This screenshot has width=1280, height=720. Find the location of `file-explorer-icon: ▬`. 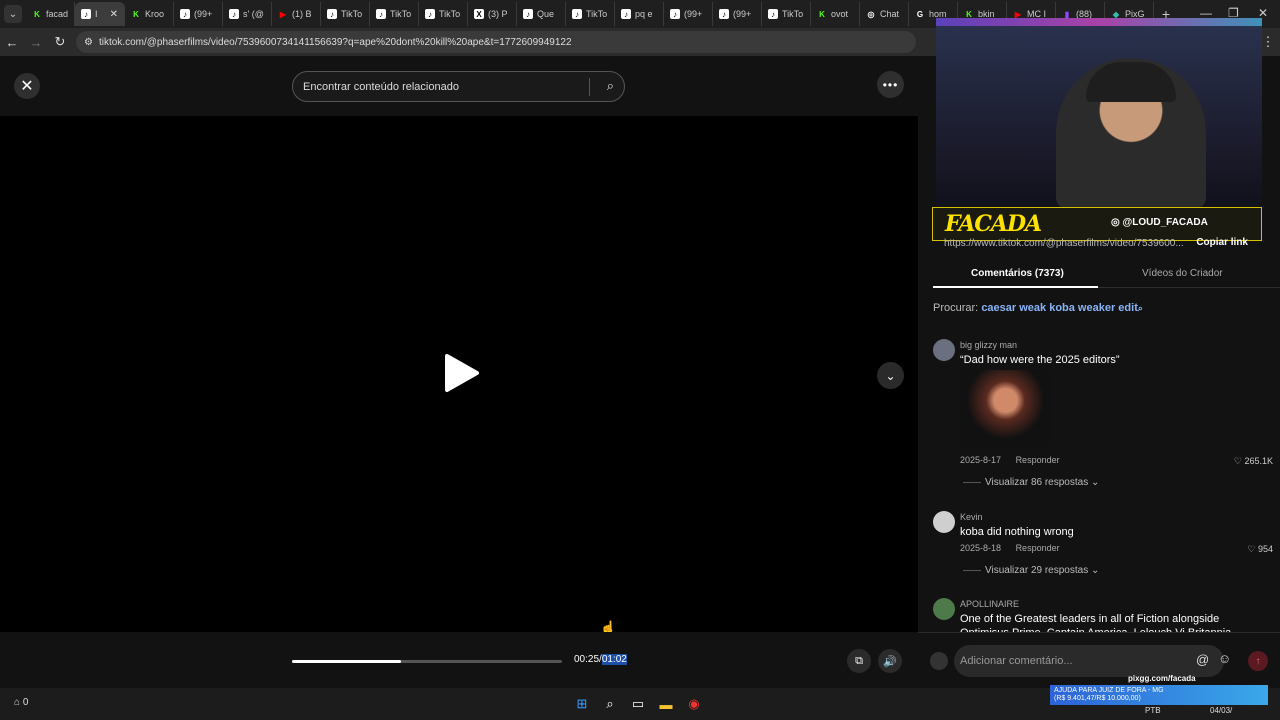

file-explorer-icon: ▬ is located at coordinates (666, 704).